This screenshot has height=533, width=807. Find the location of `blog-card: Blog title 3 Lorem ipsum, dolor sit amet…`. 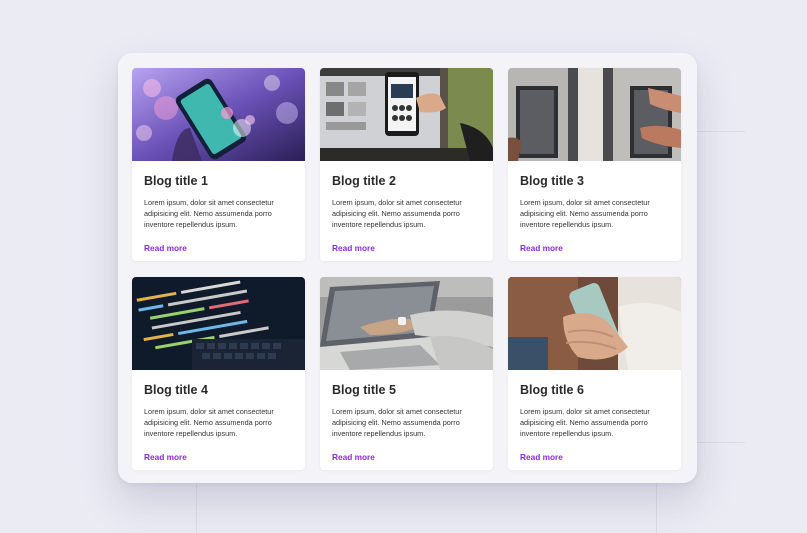

blog-card: Blog title 3 Lorem ipsum, dolor sit amet… is located at coordinates (594, 164).